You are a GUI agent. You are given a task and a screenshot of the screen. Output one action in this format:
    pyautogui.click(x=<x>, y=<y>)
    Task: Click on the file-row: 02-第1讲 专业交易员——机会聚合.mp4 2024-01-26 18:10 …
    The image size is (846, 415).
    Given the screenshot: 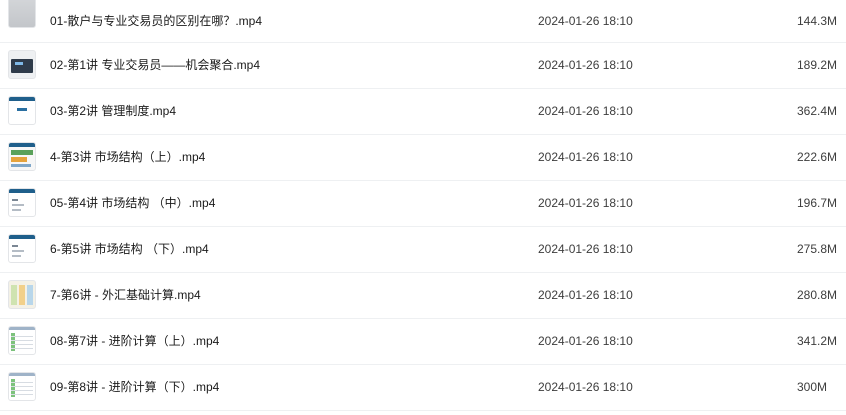 What is the action you would take?
    pyautogui.click(x=423, y=66)
    